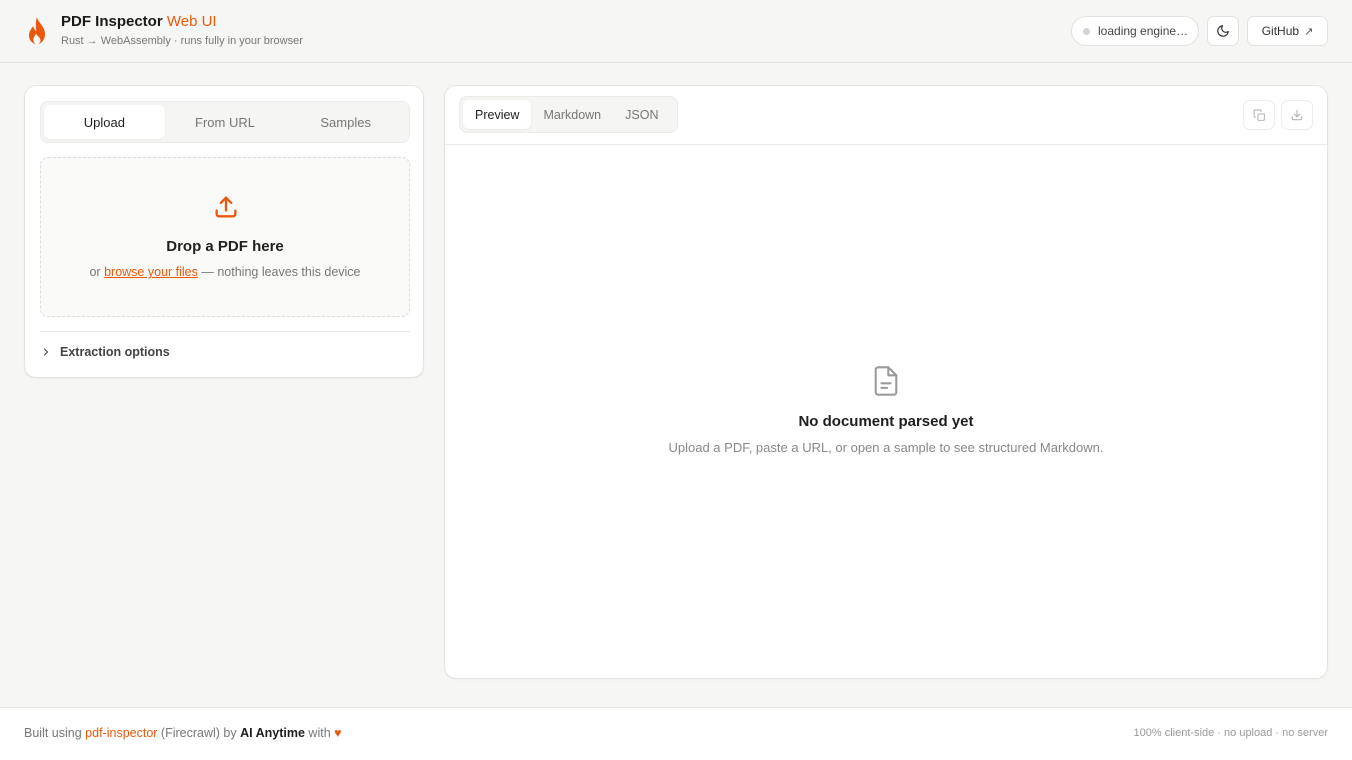  I want to click on divider, so click(225, 331).